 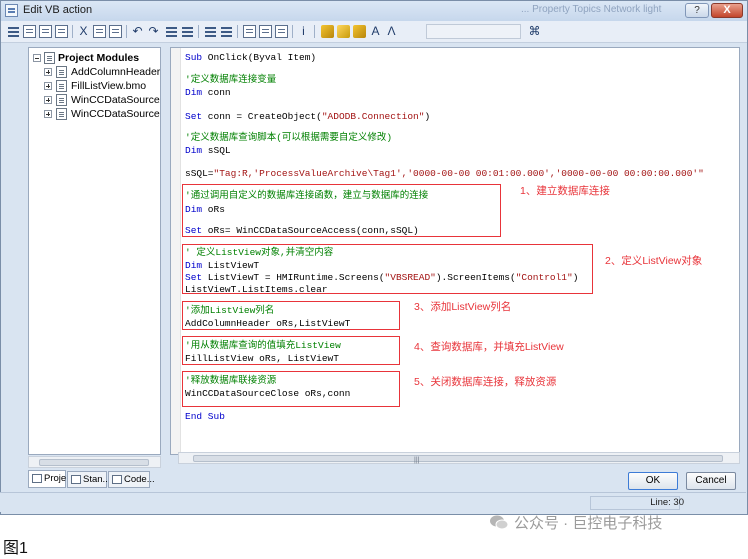 I want to click on comment-block-icon, so click(x=210, y=31).